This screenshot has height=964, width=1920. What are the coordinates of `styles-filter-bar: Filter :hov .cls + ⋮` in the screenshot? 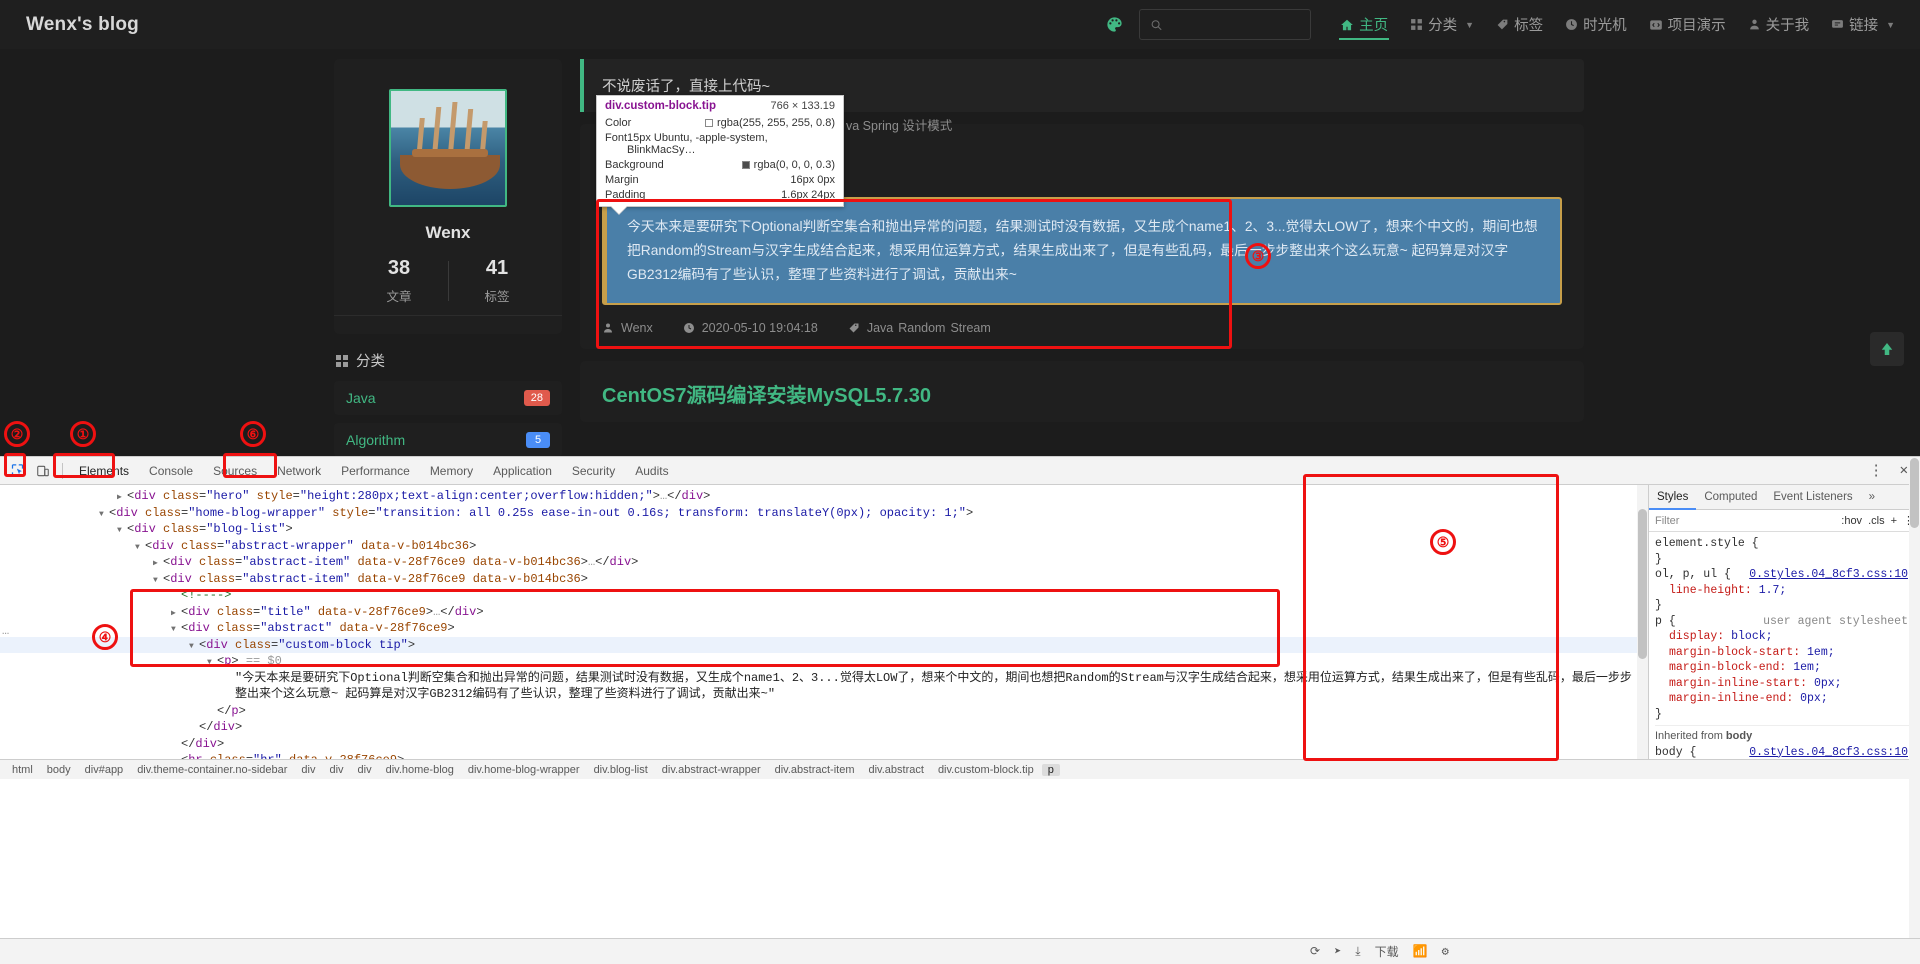 It's located at (1784, 521).